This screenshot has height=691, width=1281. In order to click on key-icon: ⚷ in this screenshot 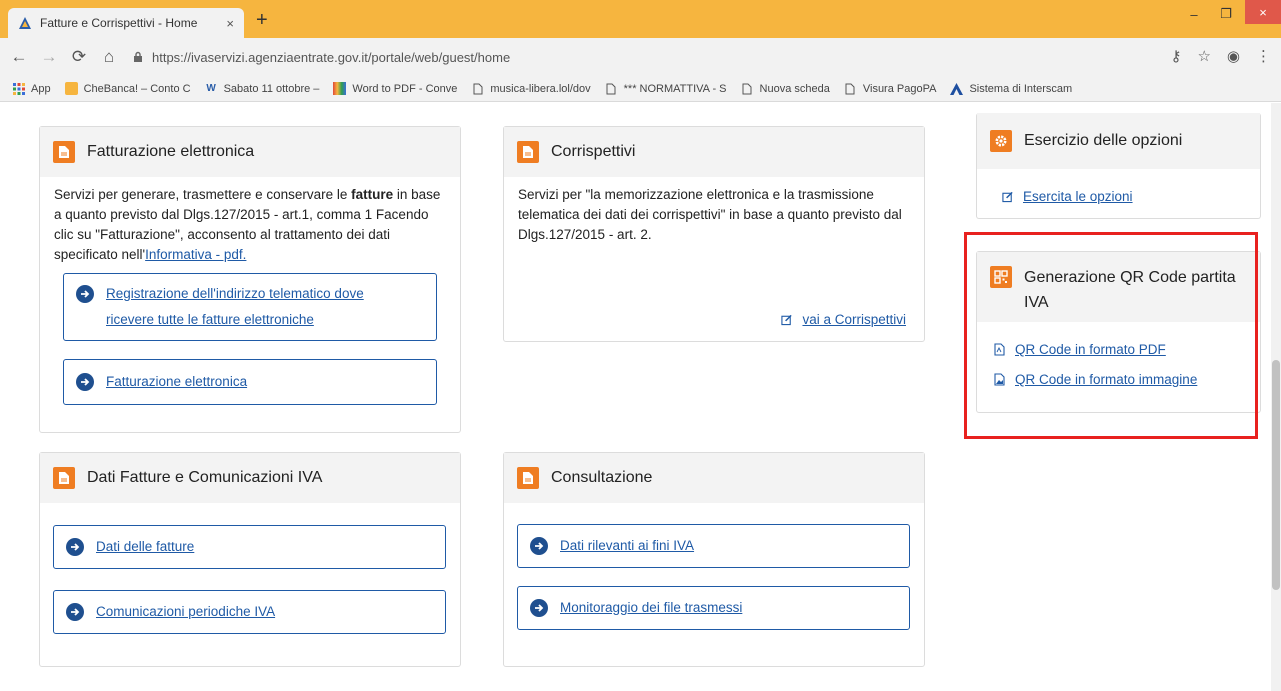, I will do `click(1175, 56)`.